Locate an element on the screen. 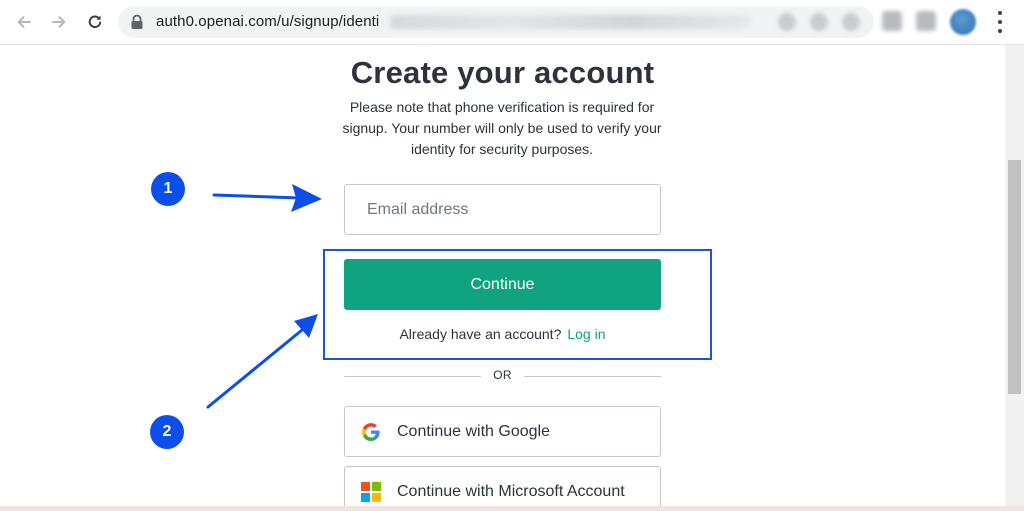 This screenshot has height=511, width=1024. step-1-badge: 1 is located at coordinates (168, 189).